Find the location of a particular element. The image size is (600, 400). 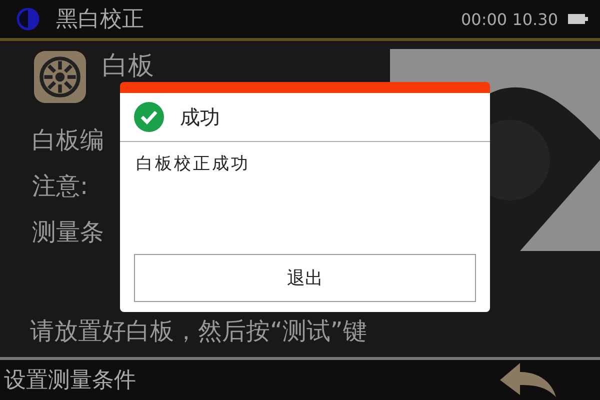

instruction-text: 请放置好白板，然后按“测试”键 is located at coordinates (198, 331).